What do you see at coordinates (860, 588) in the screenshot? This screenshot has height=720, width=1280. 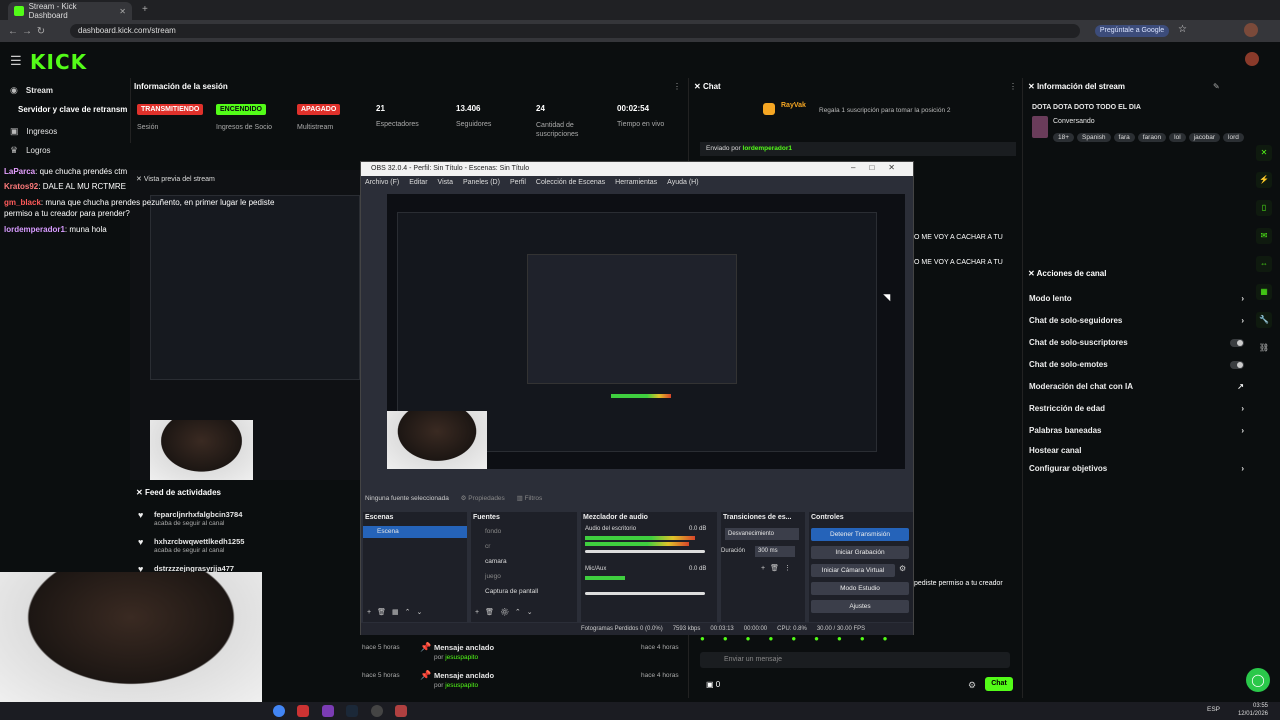 I see `studio-mode-button: Modo Estudio` at bounding box center [860, 588].